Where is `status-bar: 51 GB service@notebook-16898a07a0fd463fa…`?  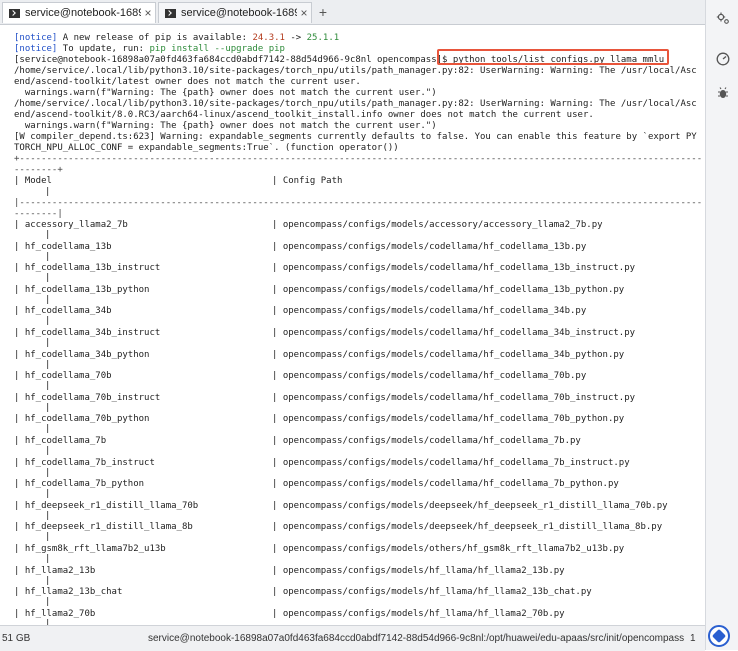
status-bar: 51 GB service@notebook-16898a07a0fd463fa… is located at coordinates (352, 638).